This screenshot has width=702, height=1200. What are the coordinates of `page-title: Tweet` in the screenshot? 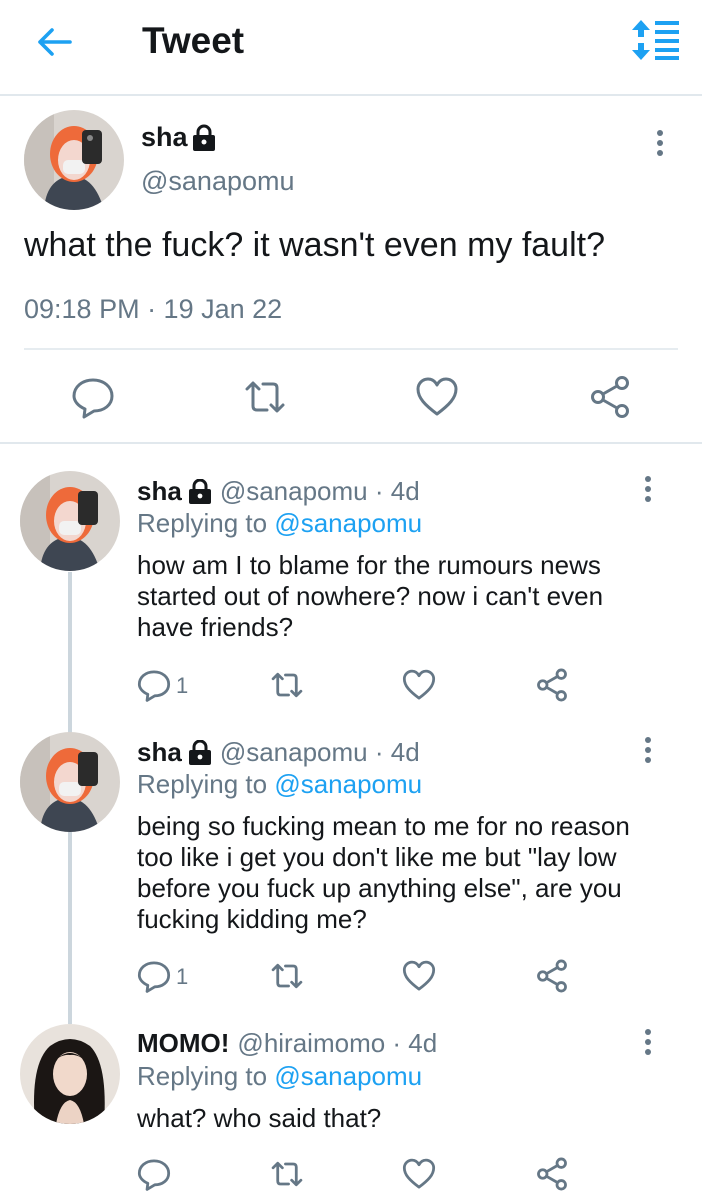 It's located at (193, 40).